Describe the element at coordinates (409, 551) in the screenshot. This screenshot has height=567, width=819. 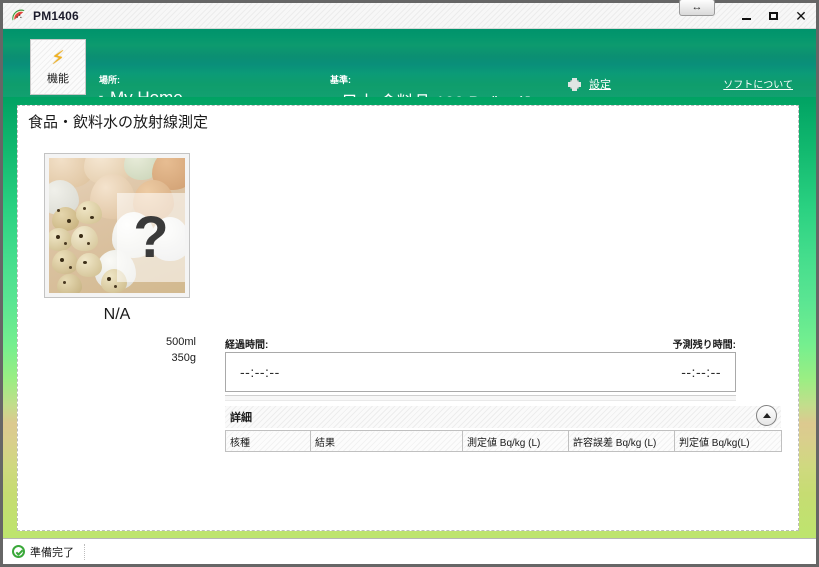
I see `status-bar: 準備完了` at that location.